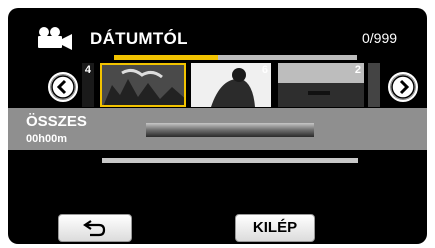 This screenshot has height=248, width=435. I want to click on item-counter: 0/999, so click(380, 38).